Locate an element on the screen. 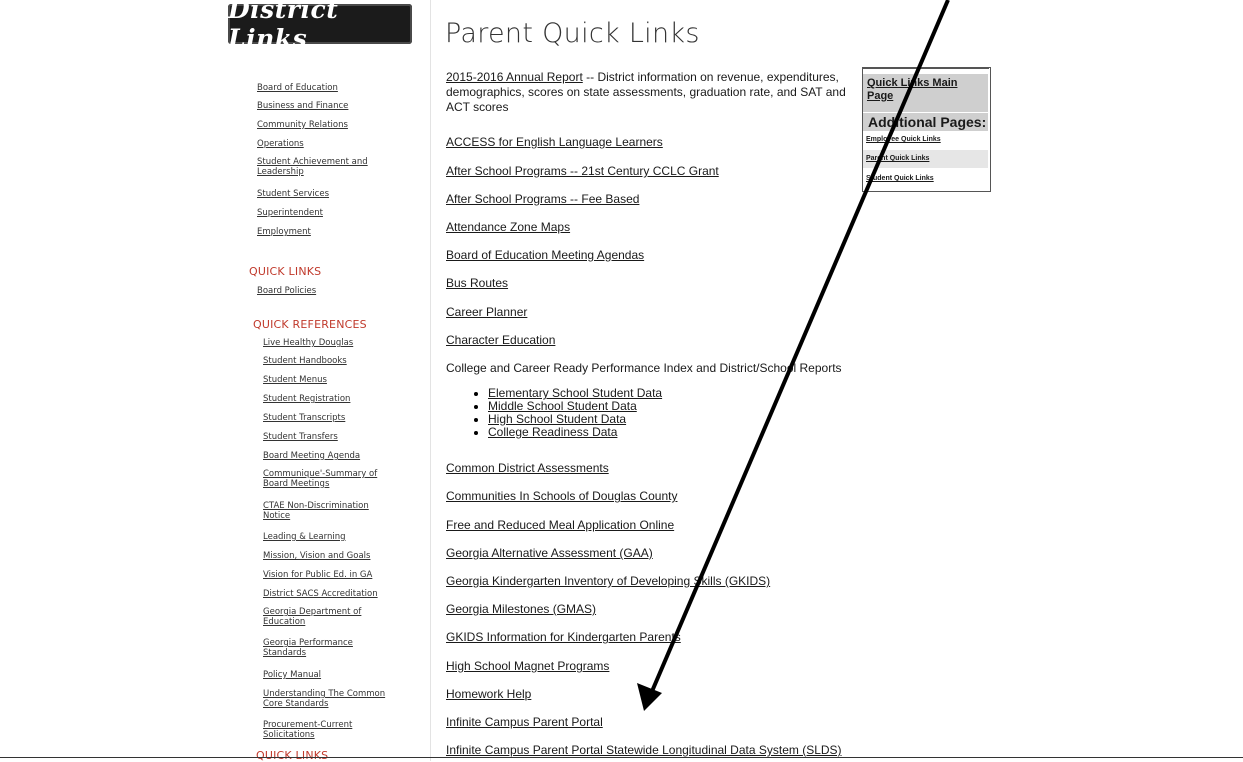 This screenshot has height=762, width=1243. link-character-education: Character Education is located at coordinates (500, 340).